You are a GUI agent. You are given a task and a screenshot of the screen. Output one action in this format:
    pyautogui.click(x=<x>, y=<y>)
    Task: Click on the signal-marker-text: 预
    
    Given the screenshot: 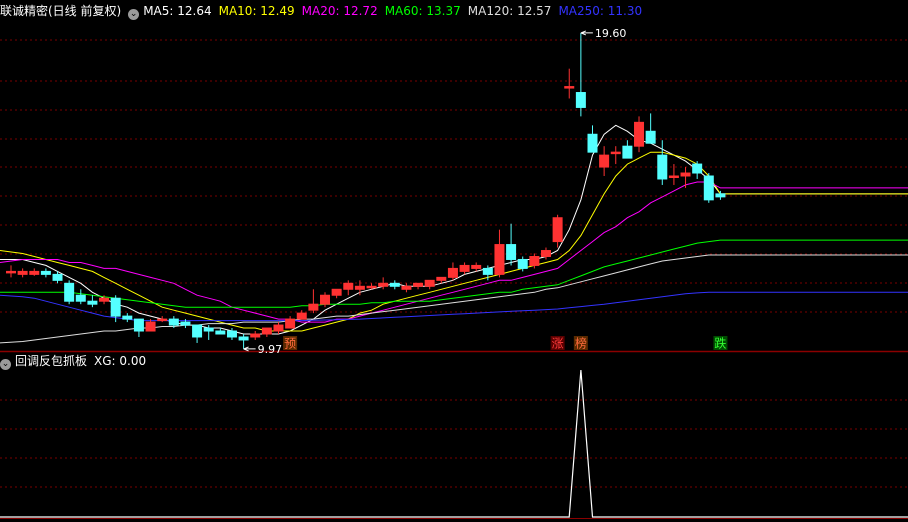 What is the action you would take?
    pyautogui.click(x=290, y=344)
    